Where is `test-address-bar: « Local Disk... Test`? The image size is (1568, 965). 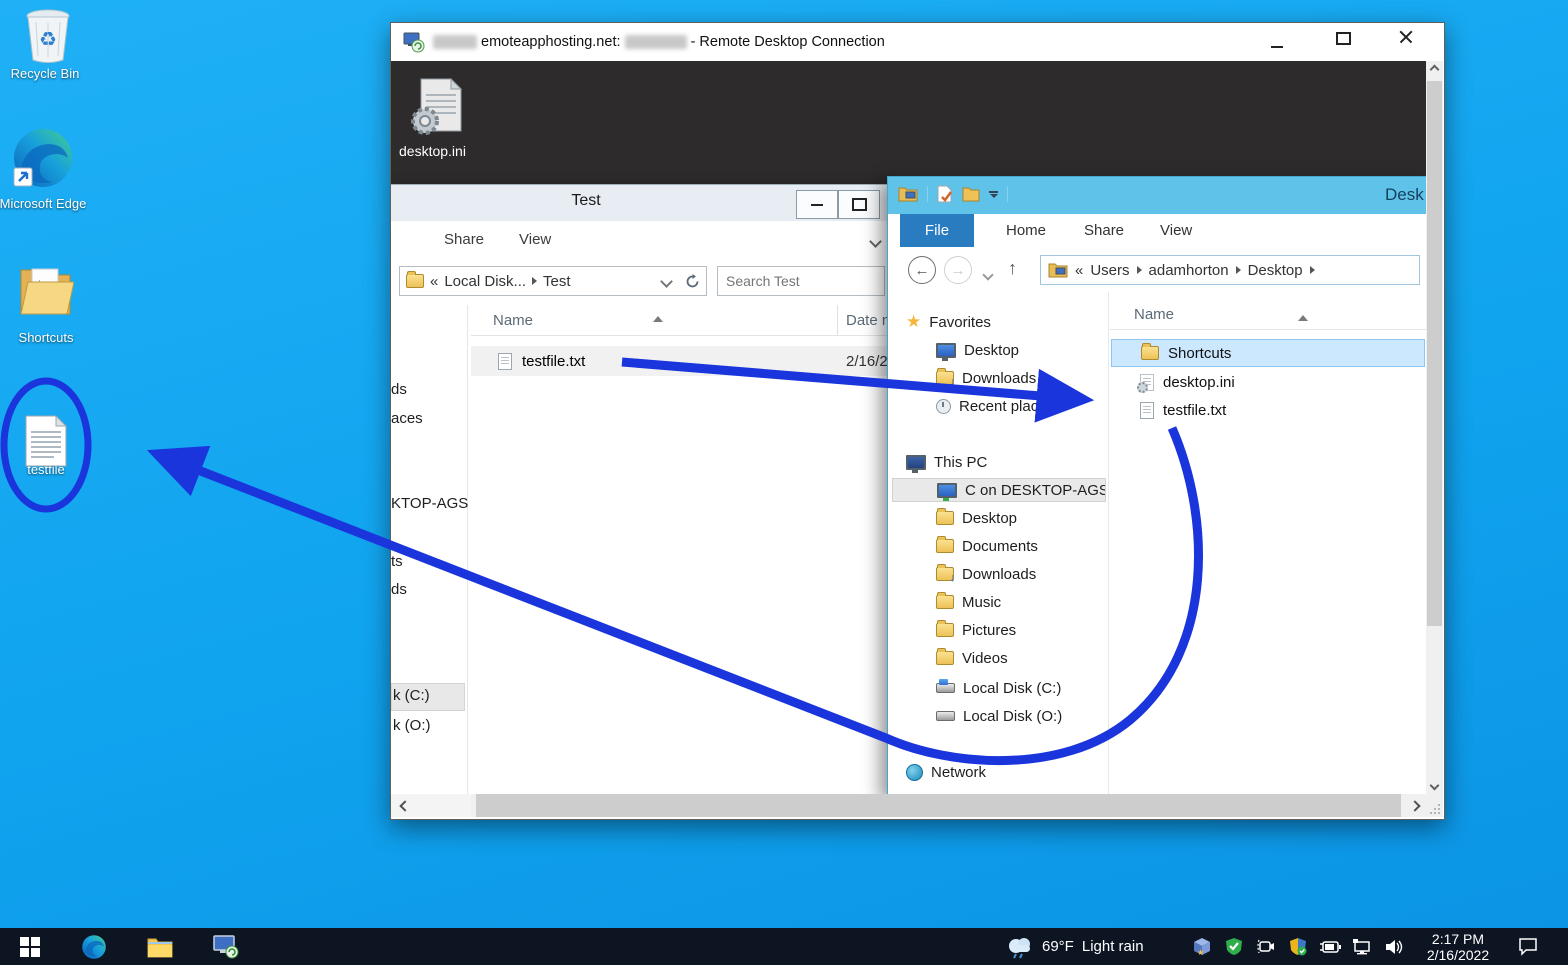
test-address-bar: « Local Disk... Test is located at coordinates (553, 281).